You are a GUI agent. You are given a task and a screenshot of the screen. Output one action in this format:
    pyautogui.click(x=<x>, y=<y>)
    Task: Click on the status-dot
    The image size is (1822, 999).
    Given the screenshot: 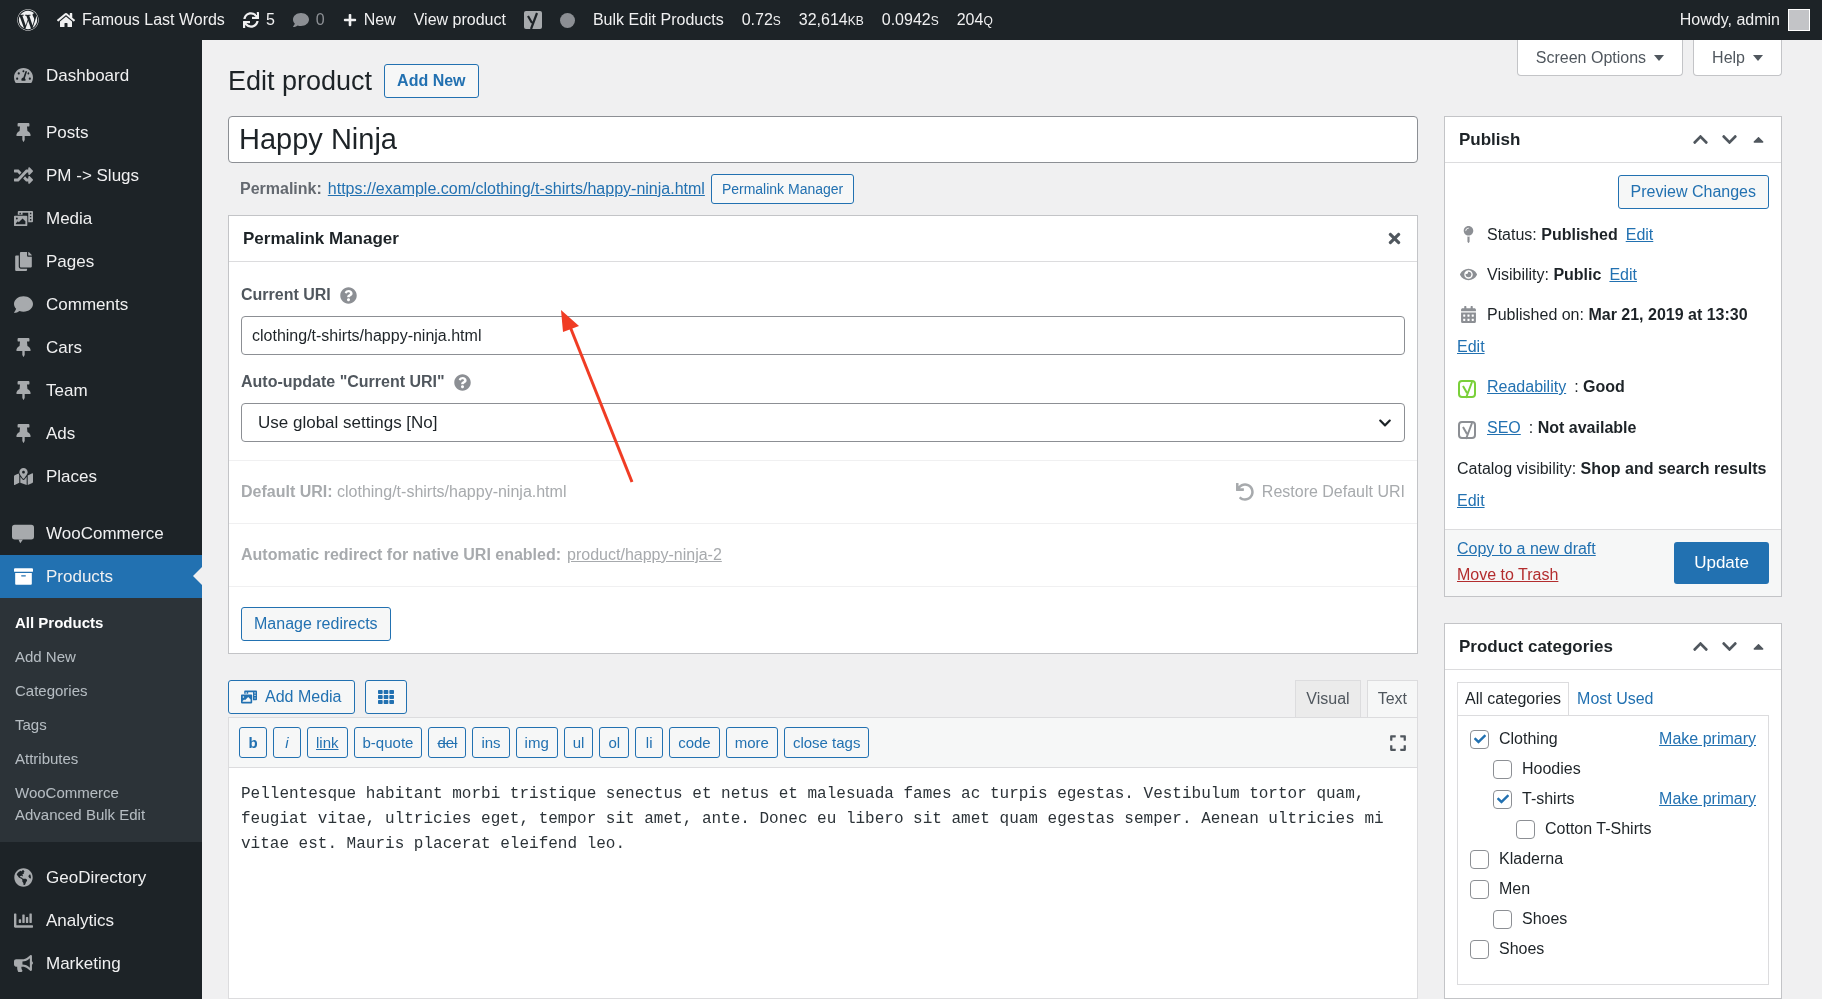 What is the action you would take?
    pyautogui.click(x=567, y=20)
    